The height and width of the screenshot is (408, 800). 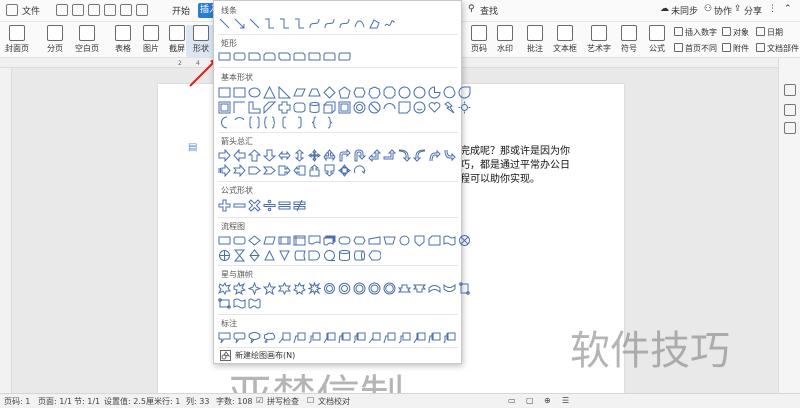 What do you see at coordinates (269, 92) in the screenshot?
I see `triangle-icon` at bounding box center [269, 92].